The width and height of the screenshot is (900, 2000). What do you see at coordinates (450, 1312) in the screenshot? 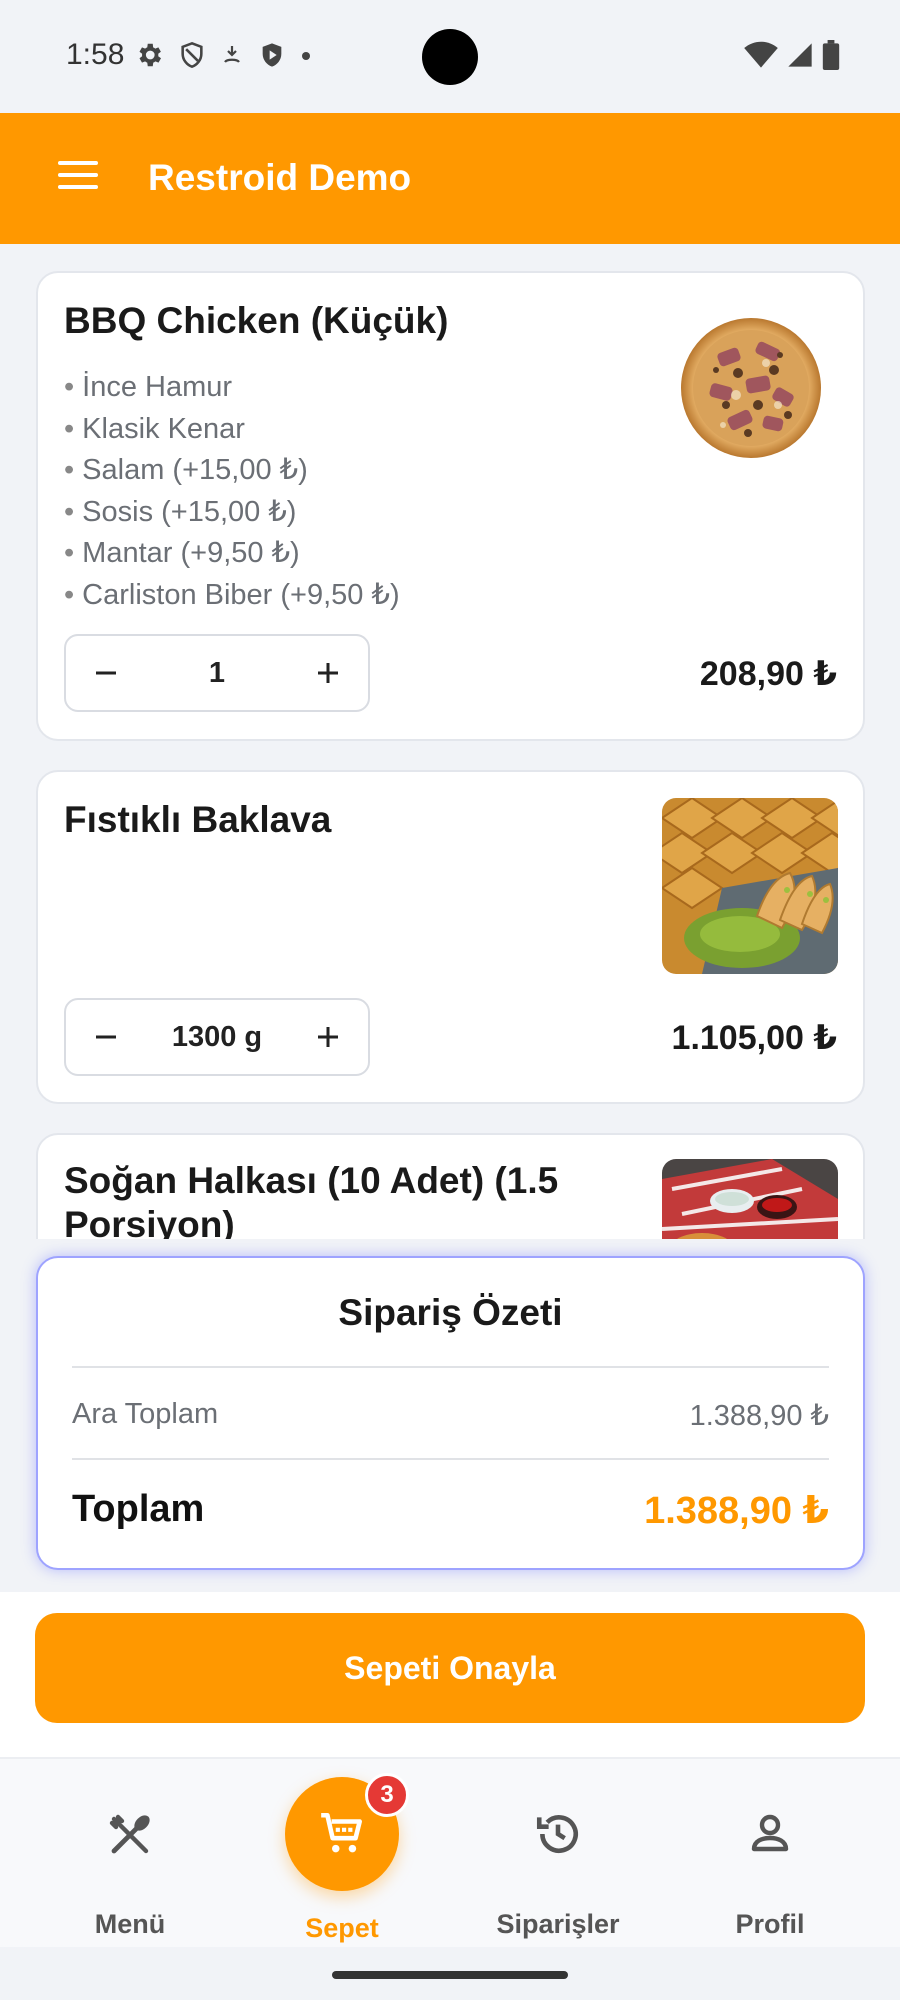
I see `summary-title: Sipariş Özeti` at bounding box center [450, 1312].